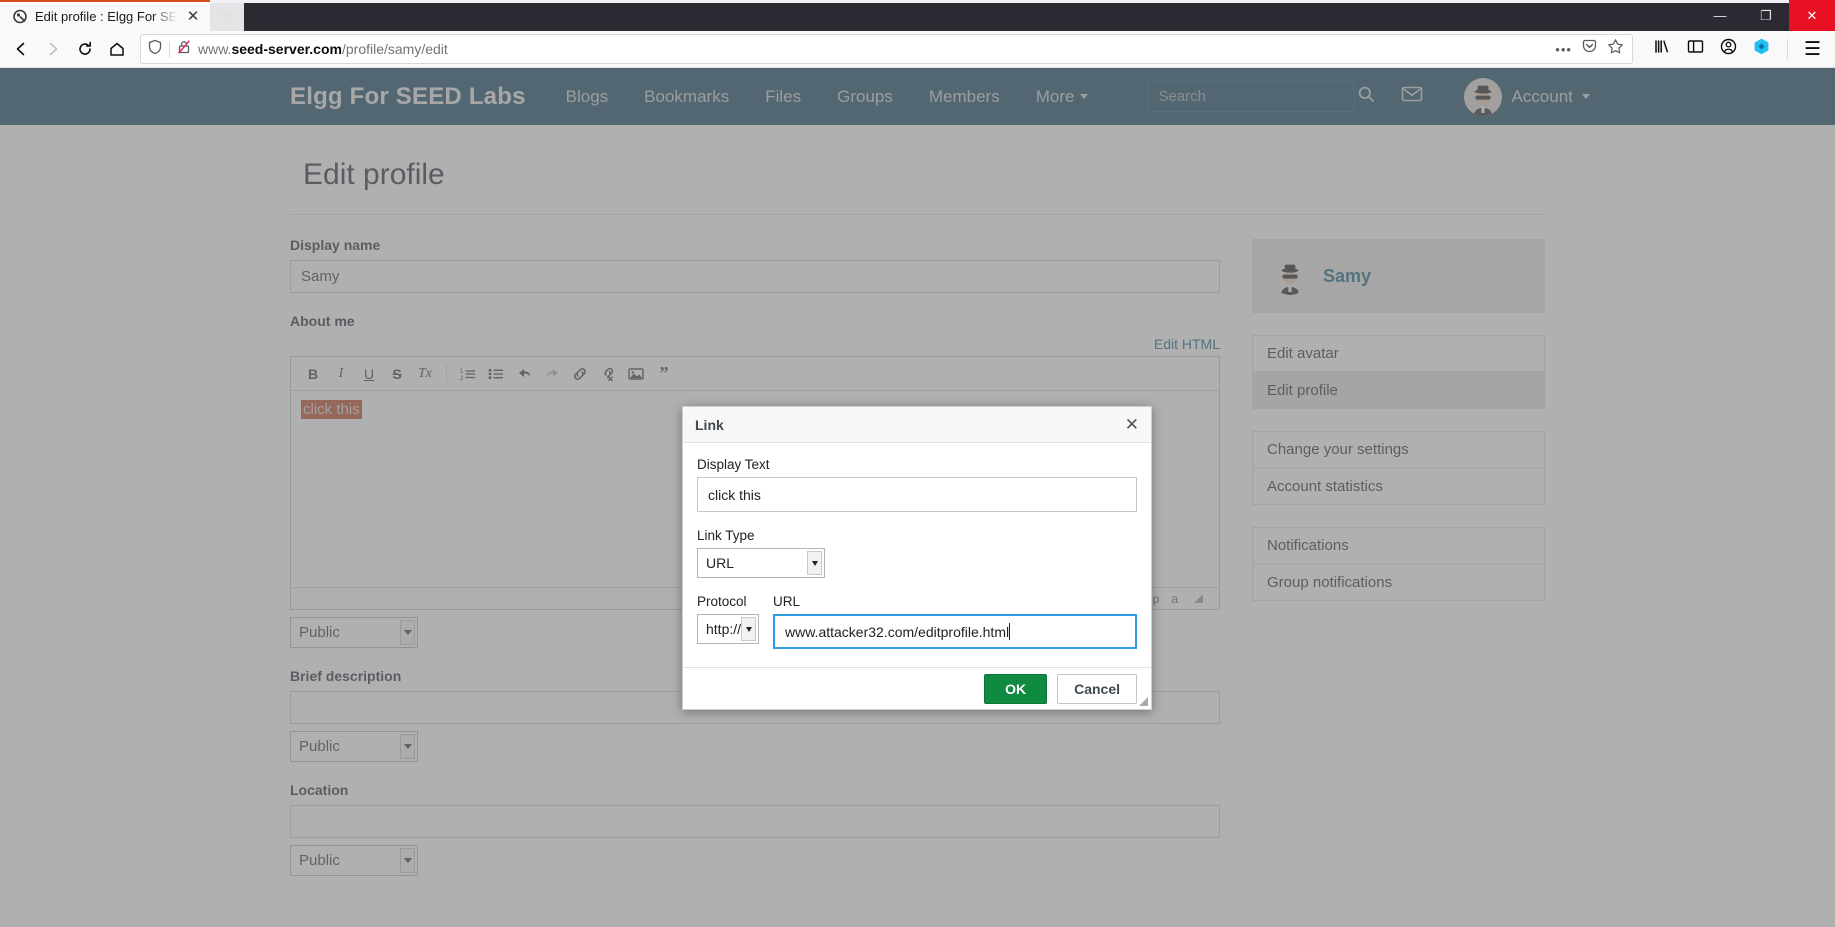 The image size is (1835, 927). What do you see at coordinates (53, 49) in the screenshot?
I see `forward-button` at bounding box center [53, 49].